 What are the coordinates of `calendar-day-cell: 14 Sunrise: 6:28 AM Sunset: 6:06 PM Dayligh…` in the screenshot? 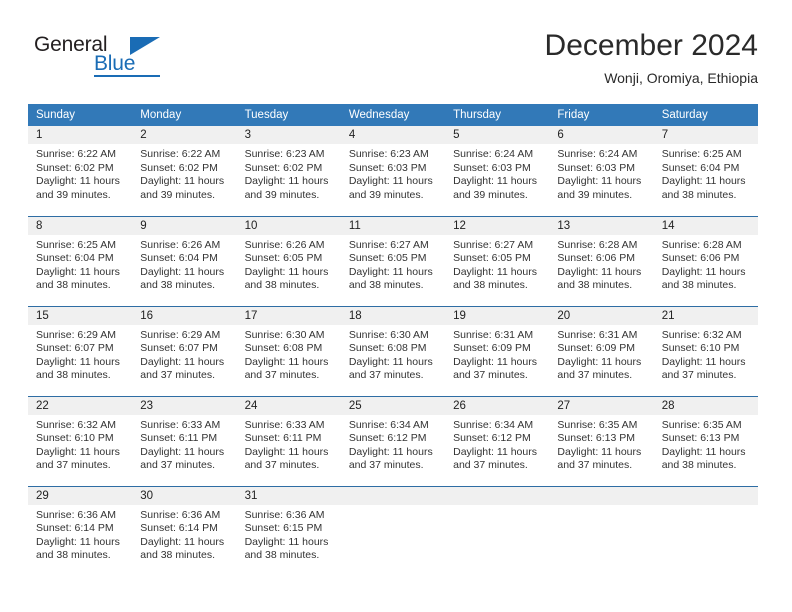 It's located at (705, 260).